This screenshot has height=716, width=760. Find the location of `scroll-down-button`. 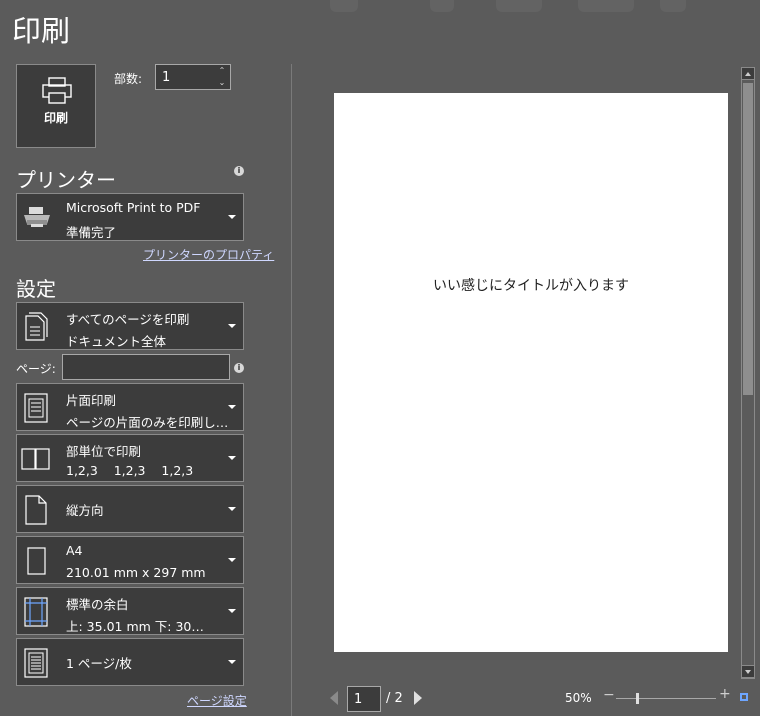

scroll-down-button is located at coordinates (748, 671).